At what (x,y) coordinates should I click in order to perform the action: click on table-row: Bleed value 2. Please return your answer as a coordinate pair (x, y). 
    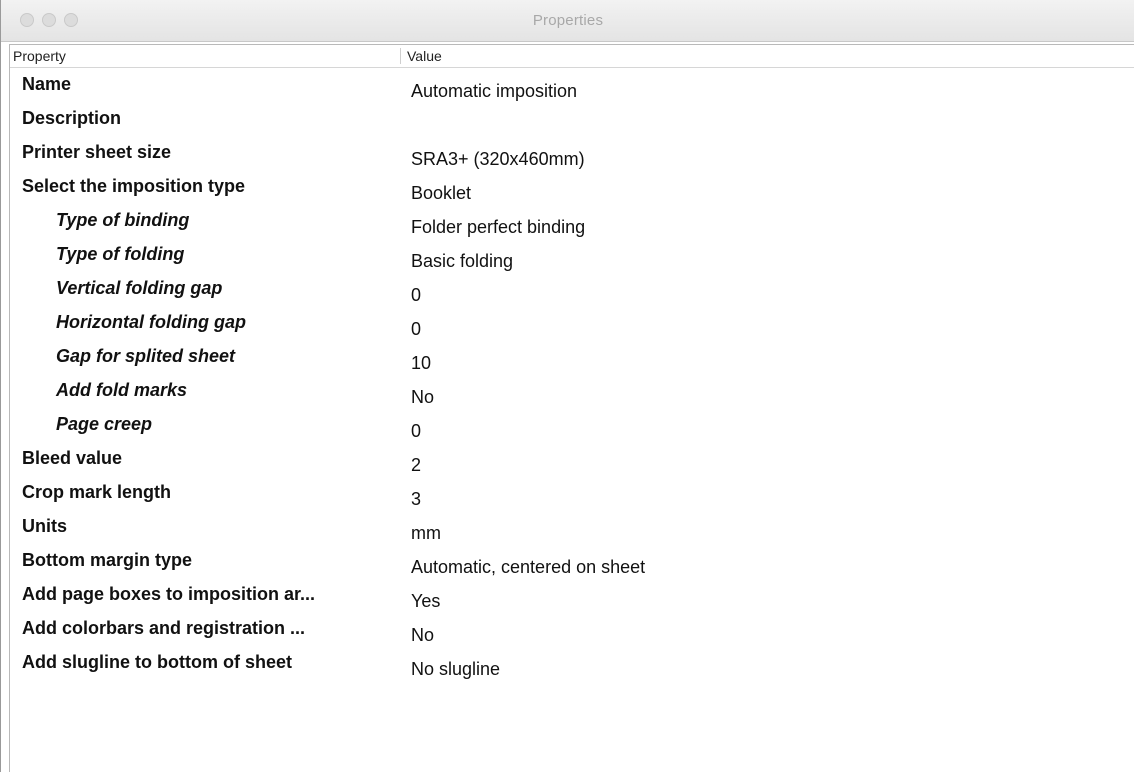
    Looking at the image, I should click on (572, 463).